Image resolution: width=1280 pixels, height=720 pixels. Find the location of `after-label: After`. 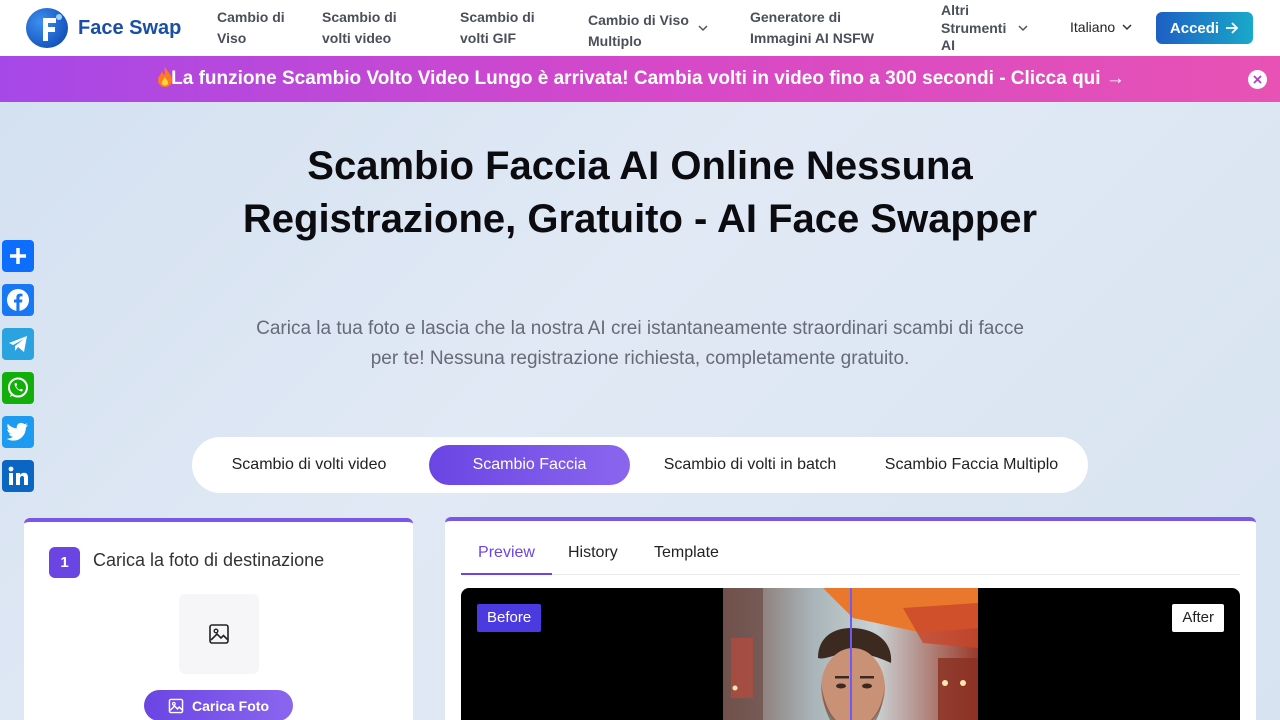

after-label: After is located at coordinates (1198, 618).